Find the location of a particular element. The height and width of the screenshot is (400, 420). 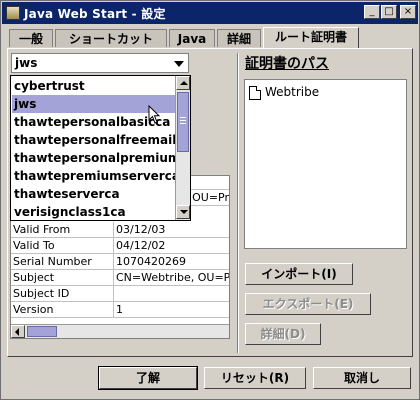

table-cell-value: 1 is located at coordinates (171, 310).